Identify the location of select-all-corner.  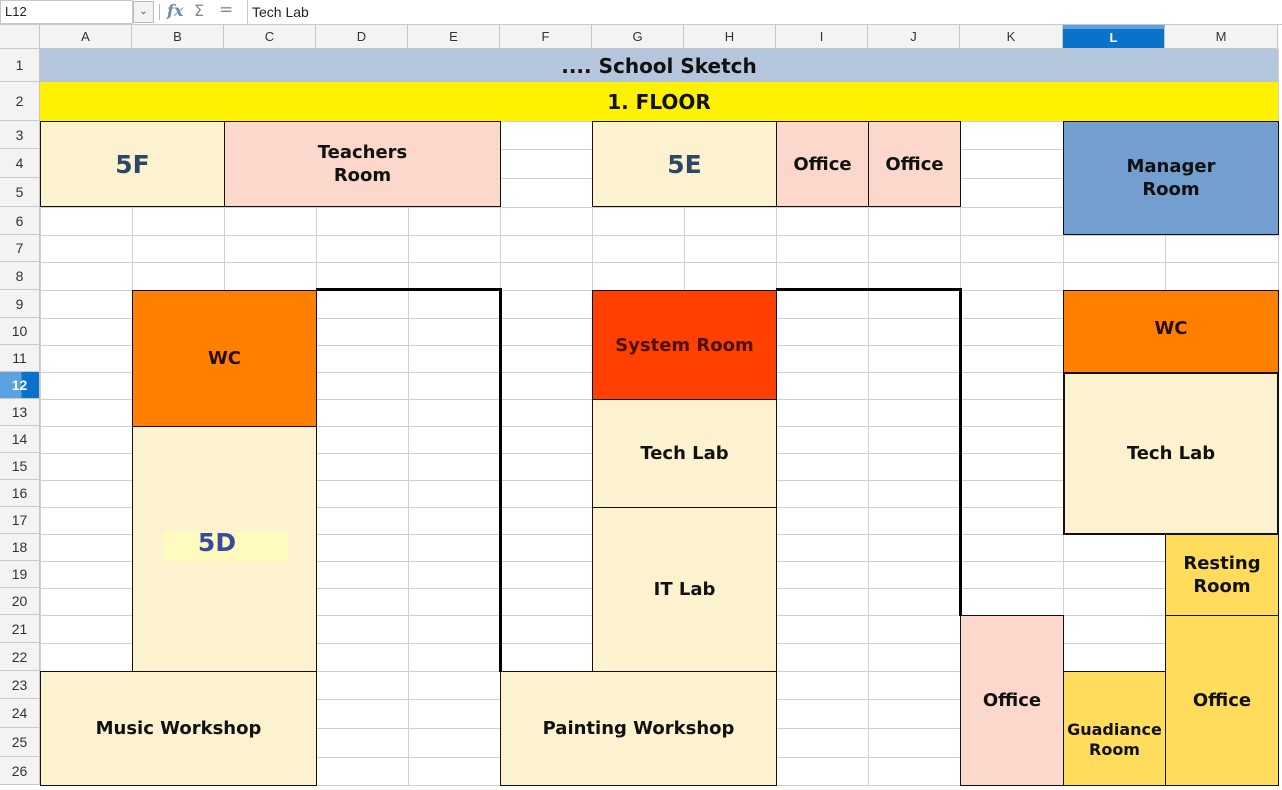
(20, 37).